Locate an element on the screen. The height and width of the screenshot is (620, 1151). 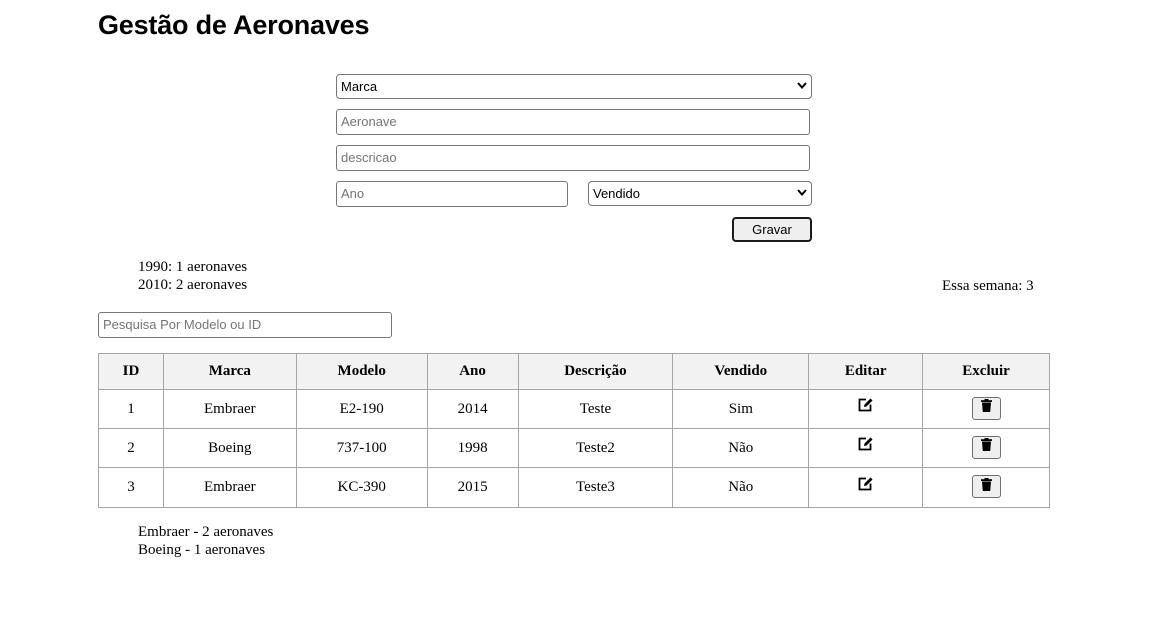
cell-ano: 2015 is located at coordinates (472, 487).